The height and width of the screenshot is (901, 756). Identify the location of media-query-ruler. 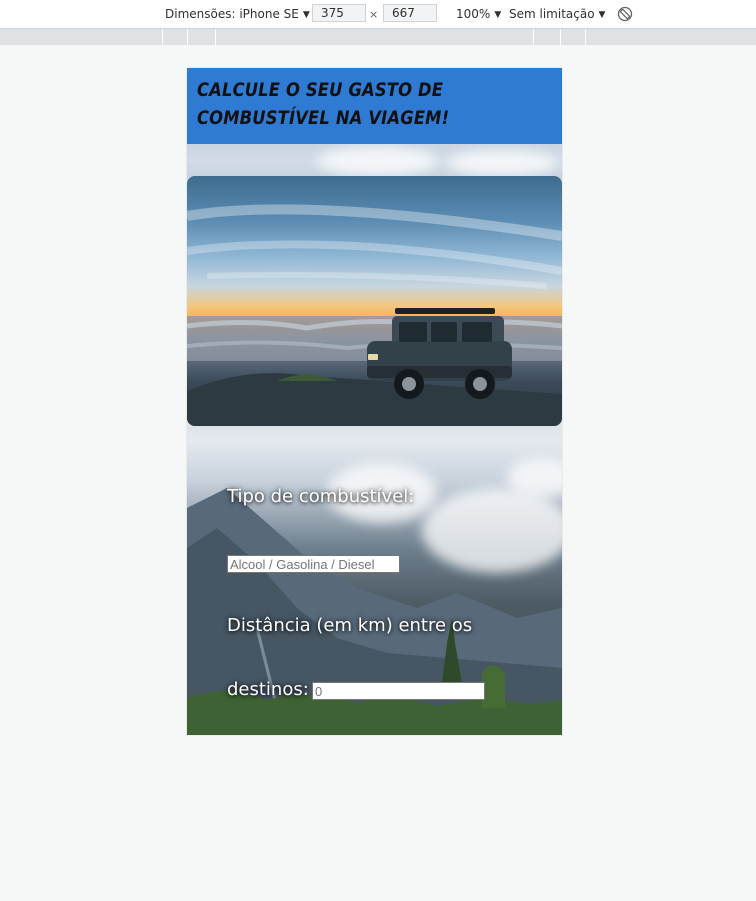
(378, 37).